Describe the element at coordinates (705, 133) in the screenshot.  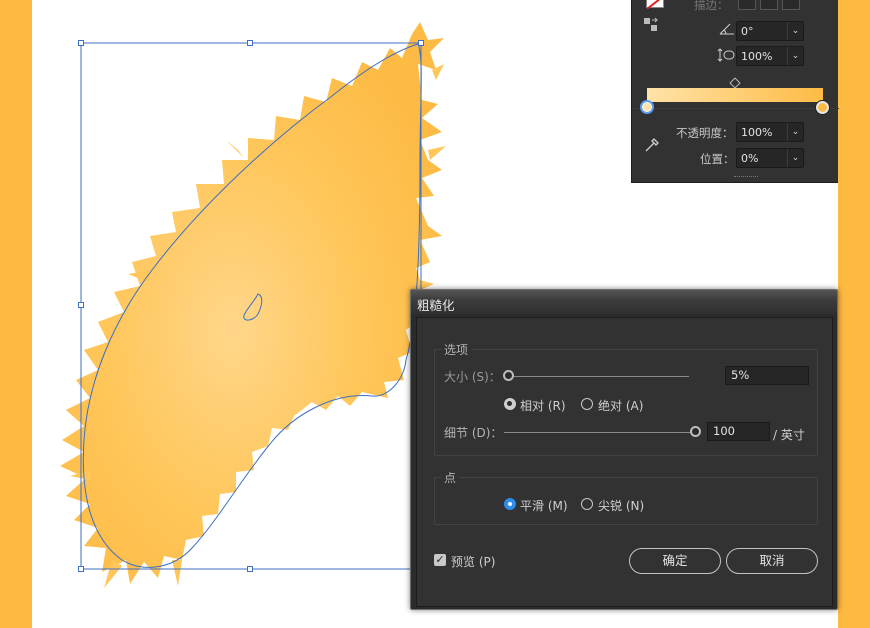
I see `opacity-label: 不透明度：` at that location.